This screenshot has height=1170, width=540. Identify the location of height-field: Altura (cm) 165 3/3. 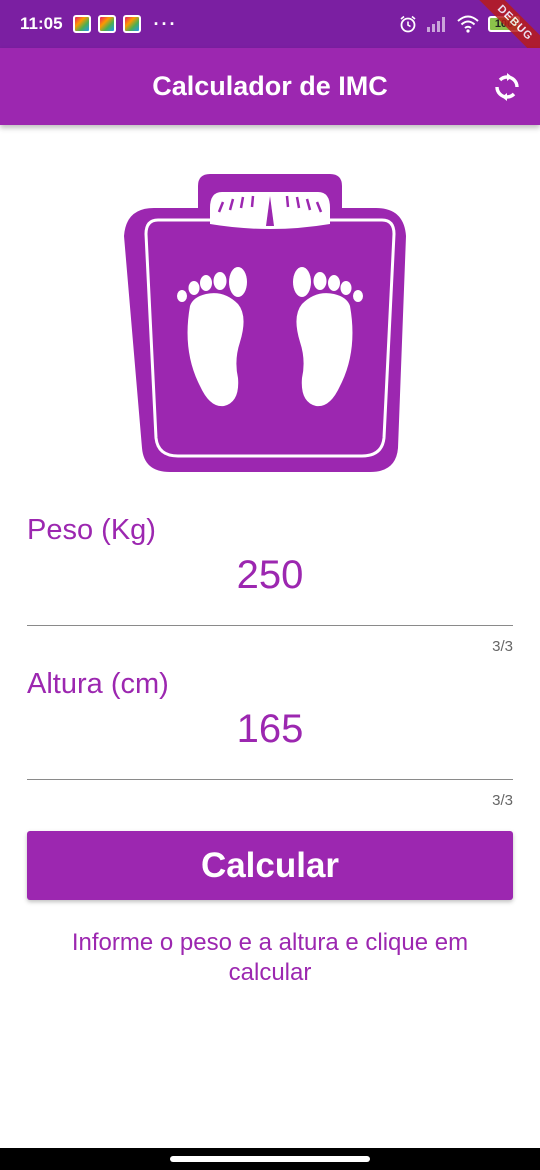
(270, 738).